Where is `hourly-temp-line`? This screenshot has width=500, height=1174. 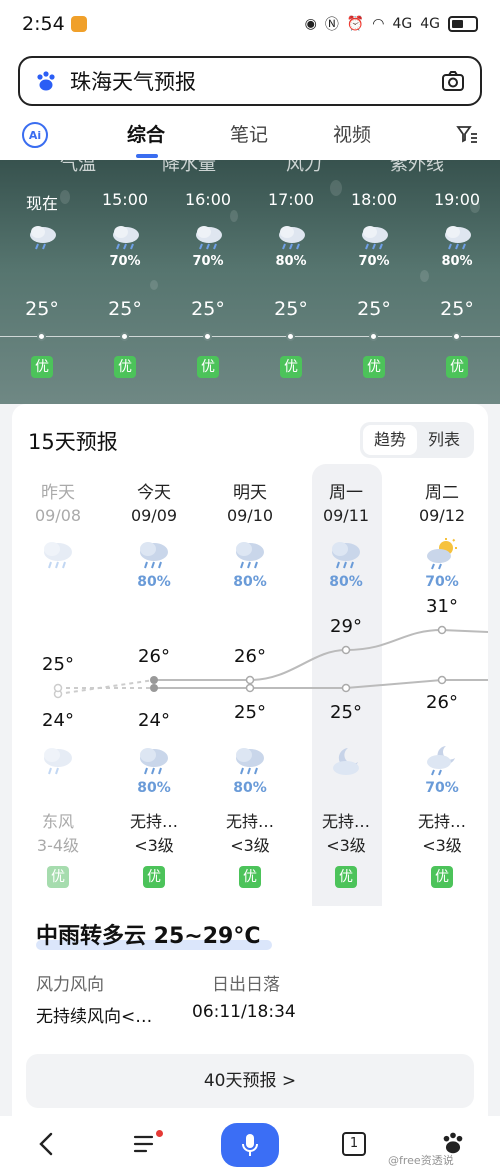 hourly-temp-line is located at coordinates (250, 336).